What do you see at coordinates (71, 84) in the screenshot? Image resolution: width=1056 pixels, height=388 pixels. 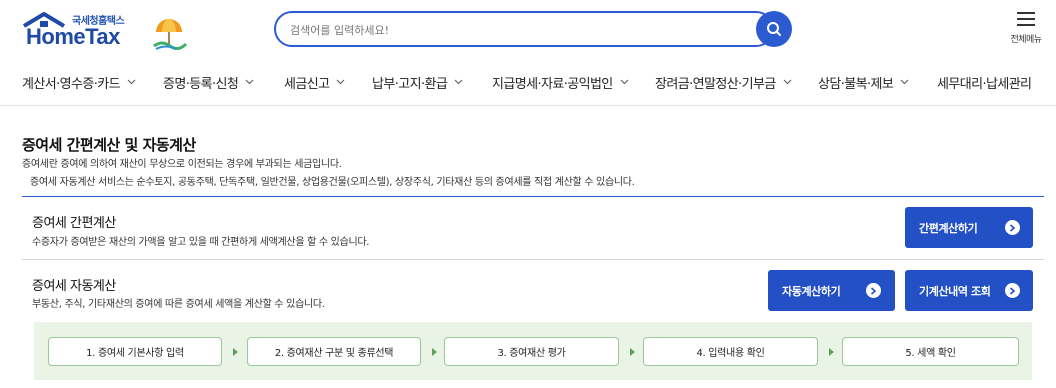 I see `nav-item-label: 계산서·영수증·카드` at bounding box center [71, 84].